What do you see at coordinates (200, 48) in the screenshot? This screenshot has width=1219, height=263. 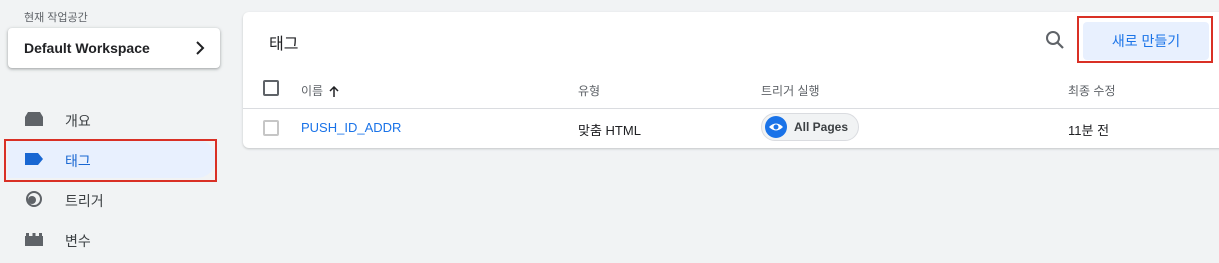 I see `chevron-right-icon` at bounding box center [200, 48].